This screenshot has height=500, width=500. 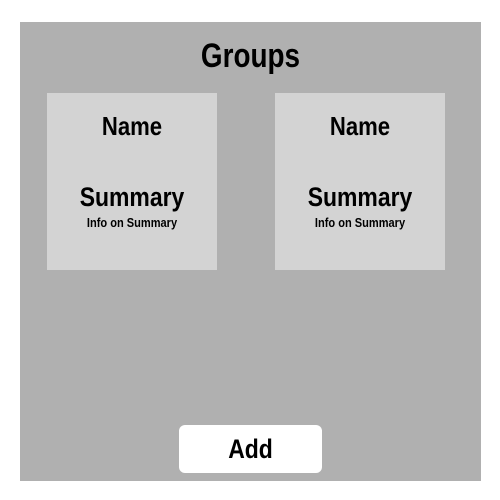 I want to click on group-card-2: Name Summary Info on Summary, so click(x=360, y=181).